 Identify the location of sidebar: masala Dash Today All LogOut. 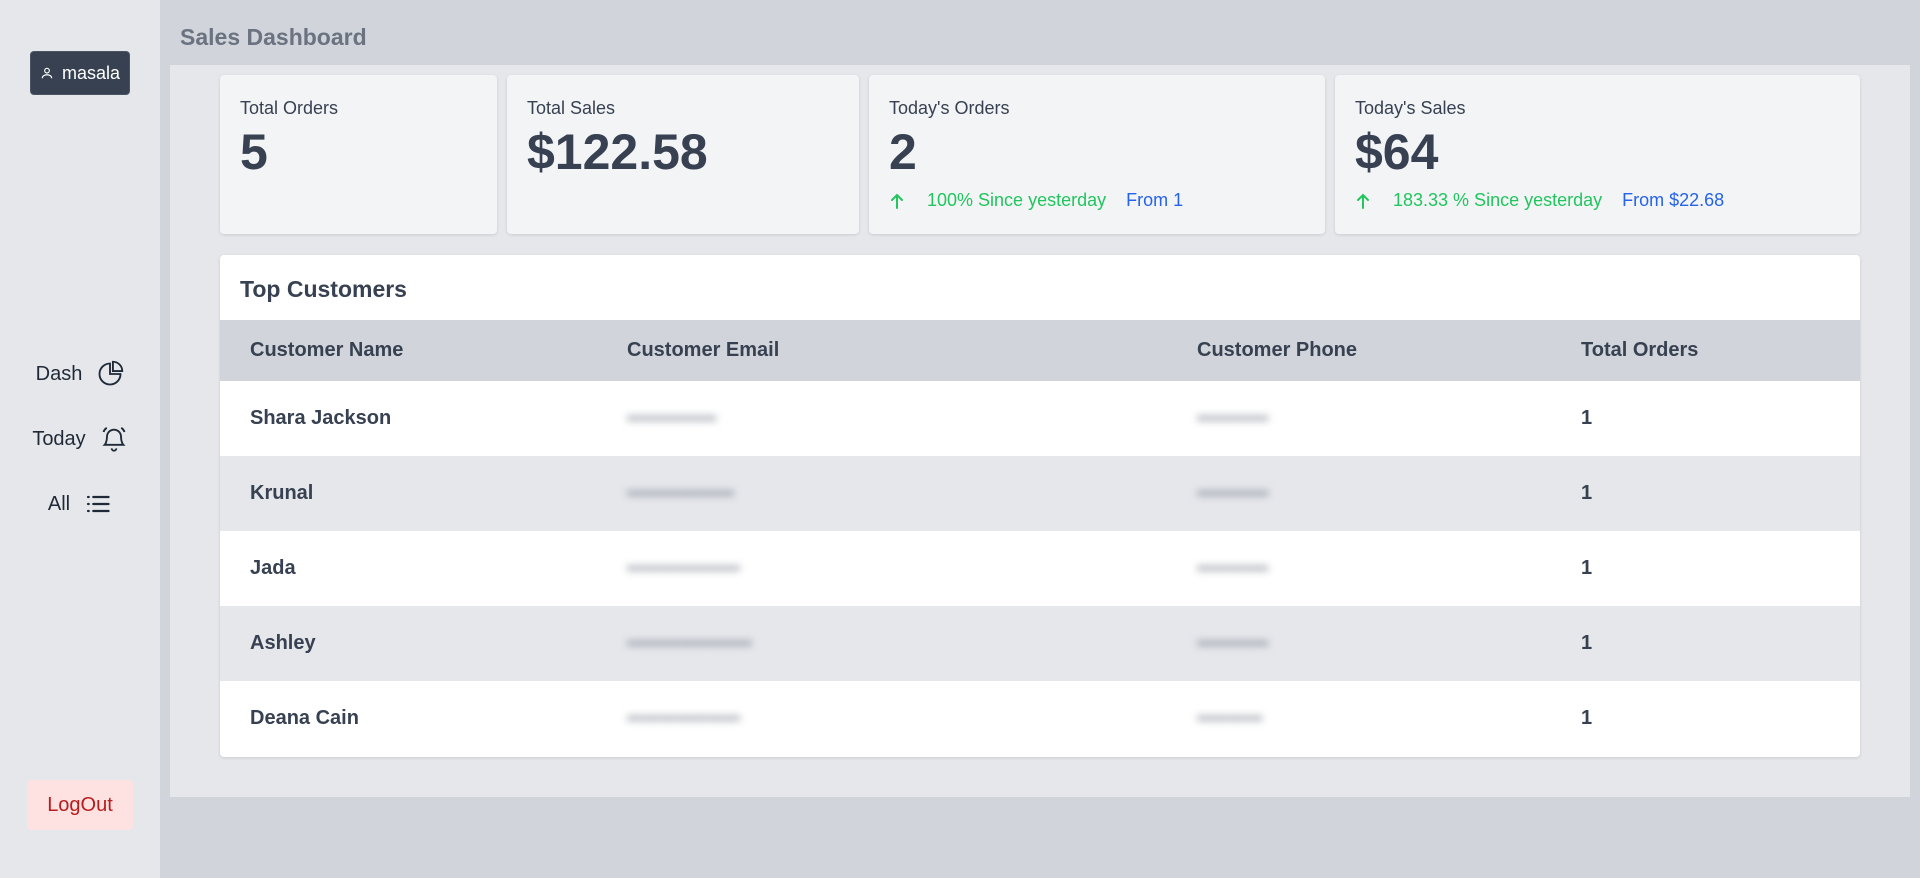
(80, 439).